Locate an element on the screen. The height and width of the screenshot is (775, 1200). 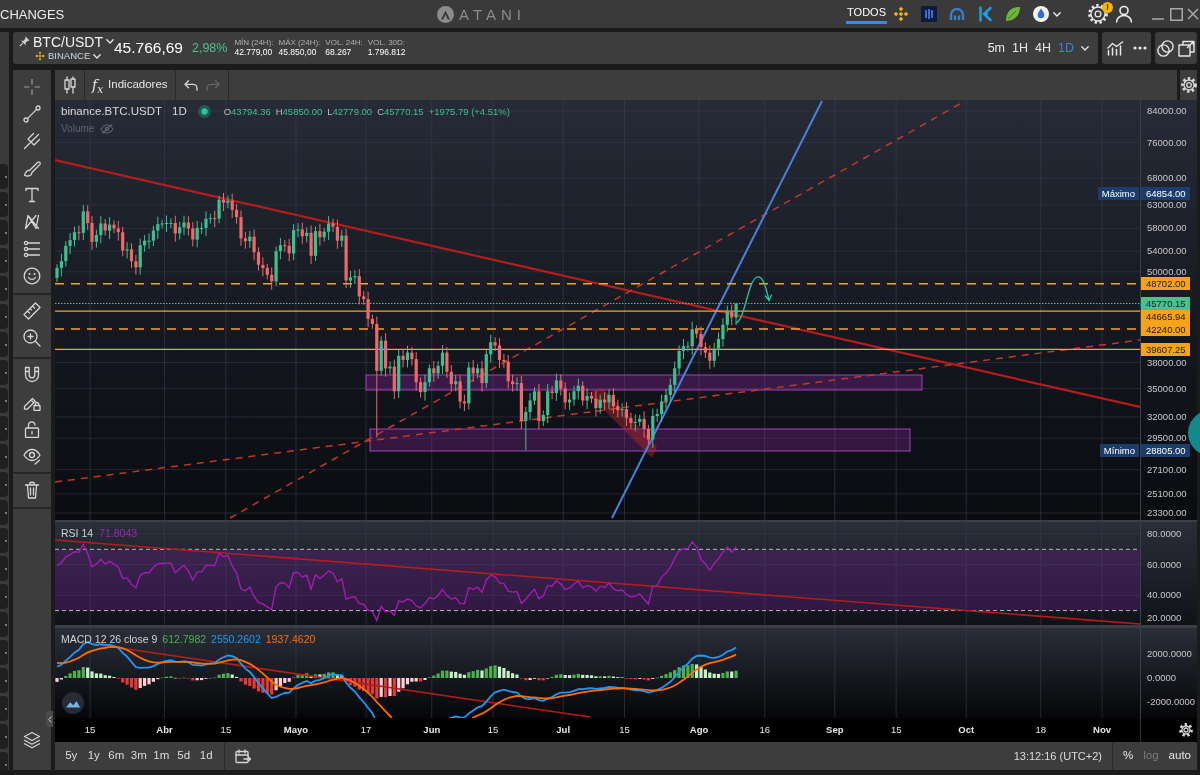
close-icon is located at coordinates (1193, 14).